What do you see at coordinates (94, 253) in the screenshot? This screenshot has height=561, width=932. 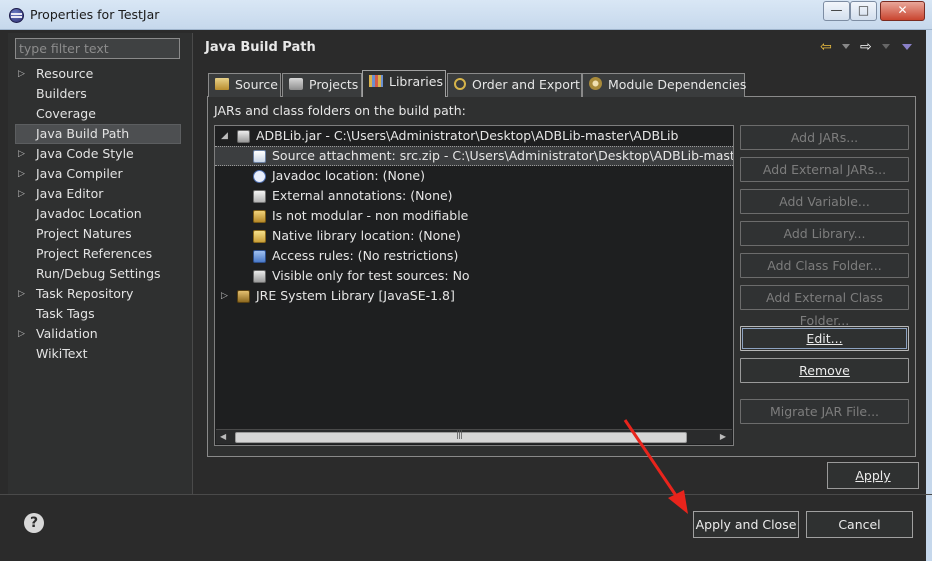 I see `sidebar-item-label: Project References` at bounding box center [94, 253].